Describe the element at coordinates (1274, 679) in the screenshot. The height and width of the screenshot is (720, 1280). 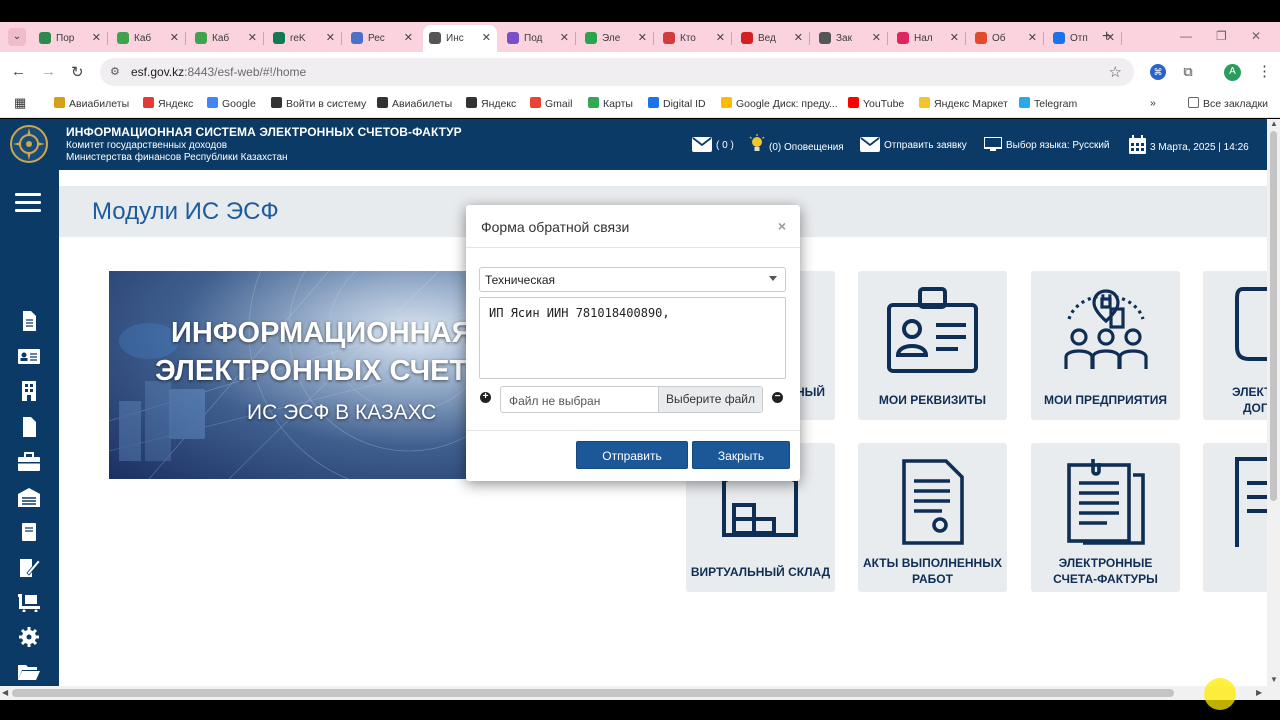
I see `scroll-down-arrow-icon: ▼` at that location.